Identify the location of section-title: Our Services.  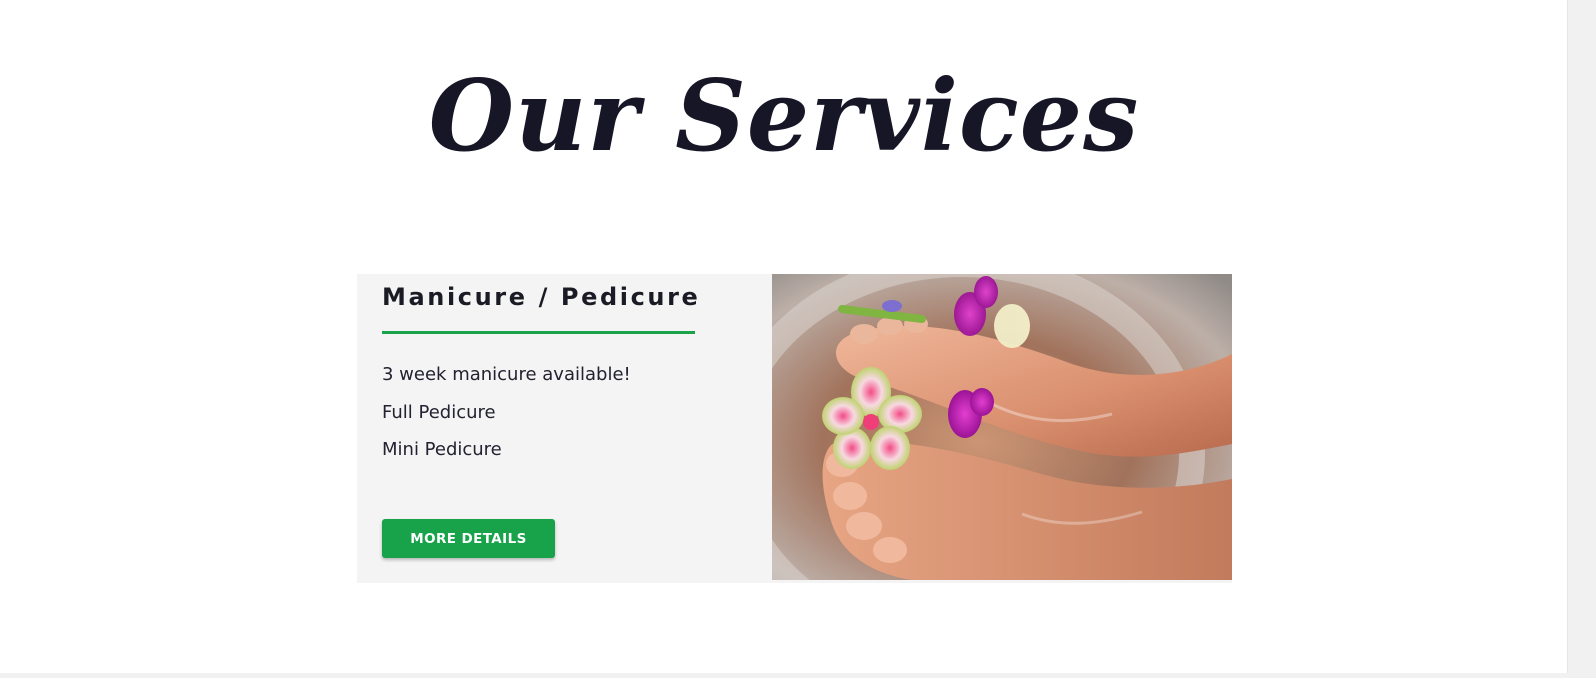
(784, 116).